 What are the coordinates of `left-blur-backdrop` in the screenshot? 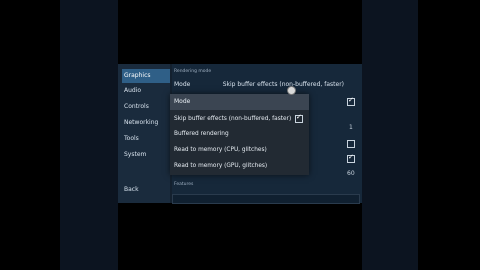 It's located at (89, 135).